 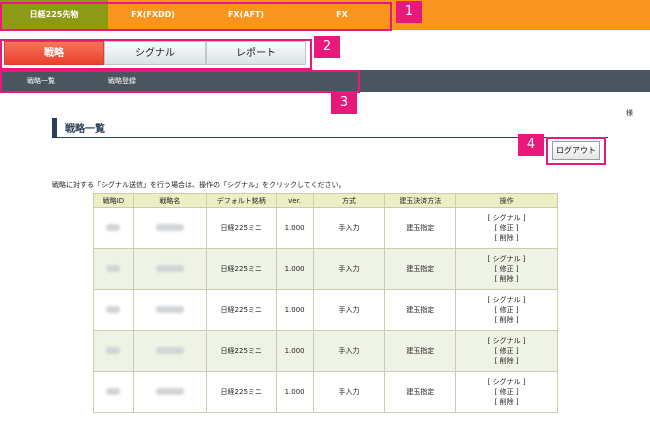 I want to click on annotation-number-2: 2, so click(x=327, y=47).